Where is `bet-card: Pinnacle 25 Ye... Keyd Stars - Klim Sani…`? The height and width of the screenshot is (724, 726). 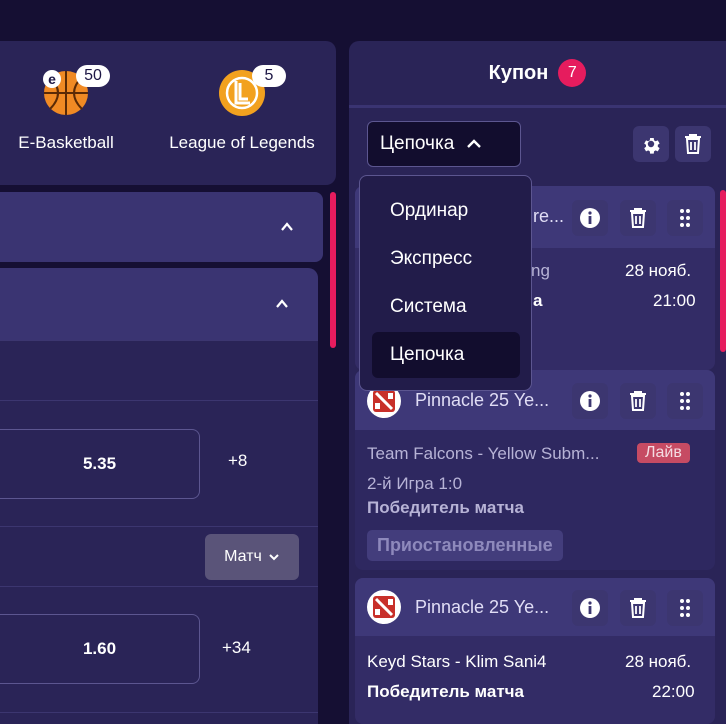
bet-card: Pinnacle 25 Ye... Keyd Stars - Klim Sani… is located at coordinates (535, 651).